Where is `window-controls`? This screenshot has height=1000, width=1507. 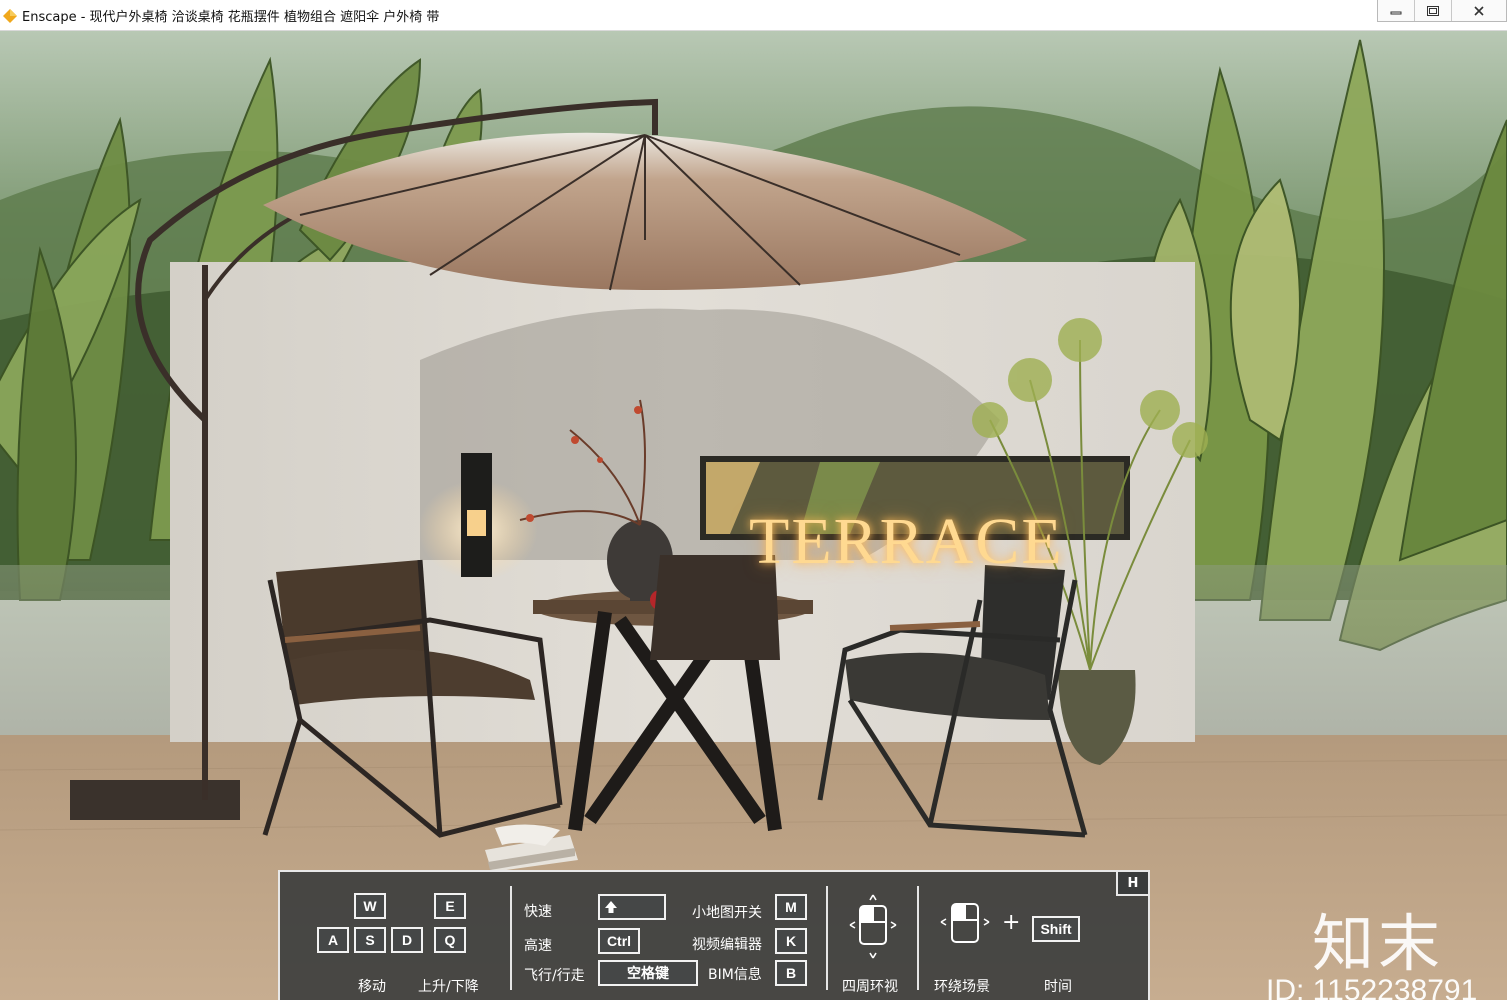
window-controls is located at coordinates (1442, 11).